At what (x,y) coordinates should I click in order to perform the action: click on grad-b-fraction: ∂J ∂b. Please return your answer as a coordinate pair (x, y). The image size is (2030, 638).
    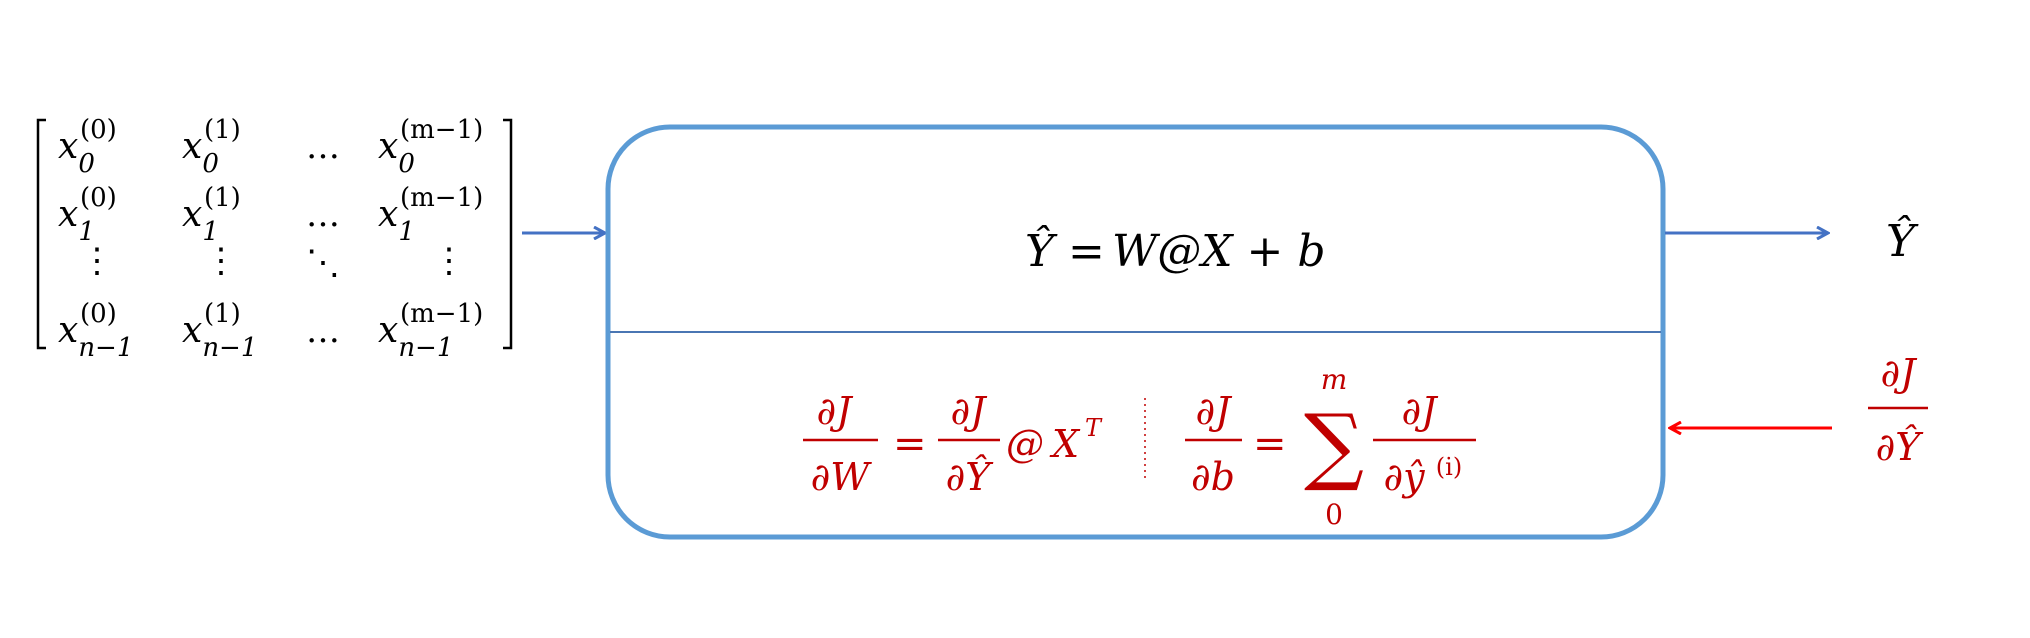
    Looking at the image, I should click on (1213, 444).